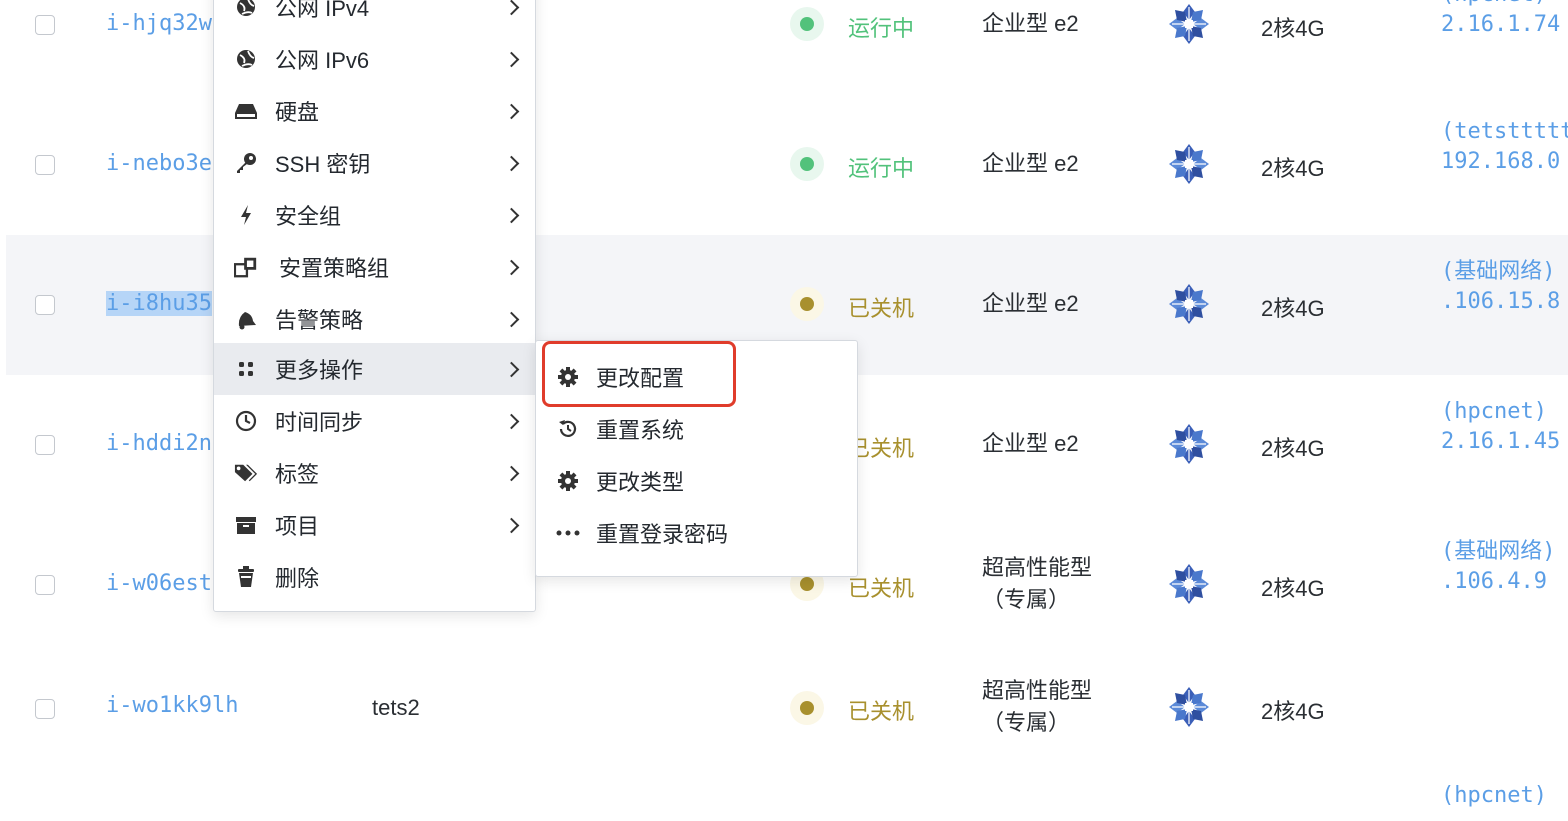 This screenshot has width=1568, height=821. What do you see at coordinates (159, 163) in the screenshot?
I see `instance-id-link: i-nebo3e` at bounding box center [159, 163].